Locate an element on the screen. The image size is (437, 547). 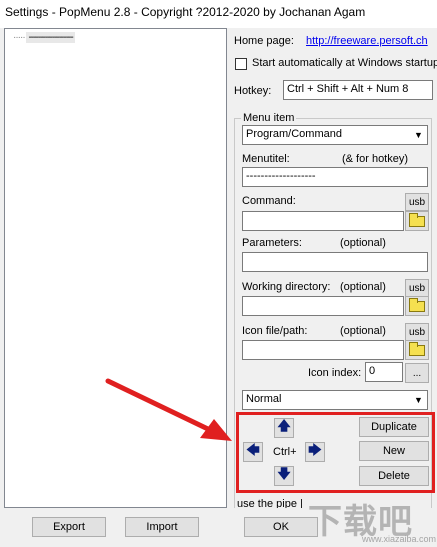
new-button: New is located at coordinates (394, 451).